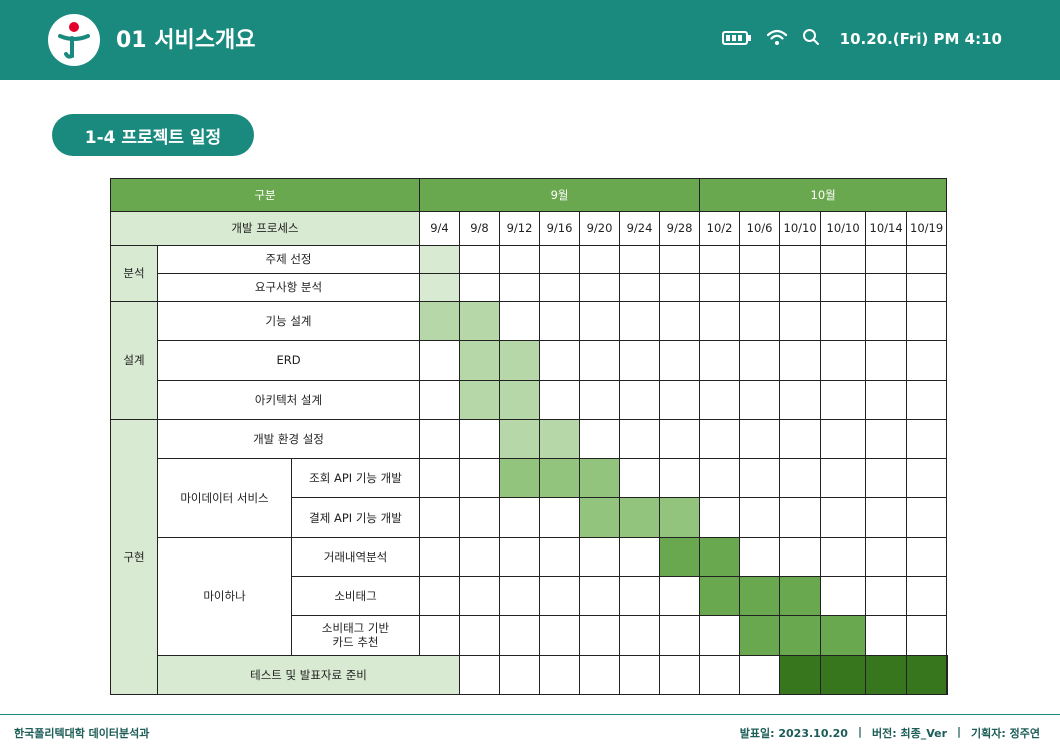  What do you see at coordinates (355, 557) in the screenshot?
I see `task-label: 거래내역분석` at bounding box center [355, 557].